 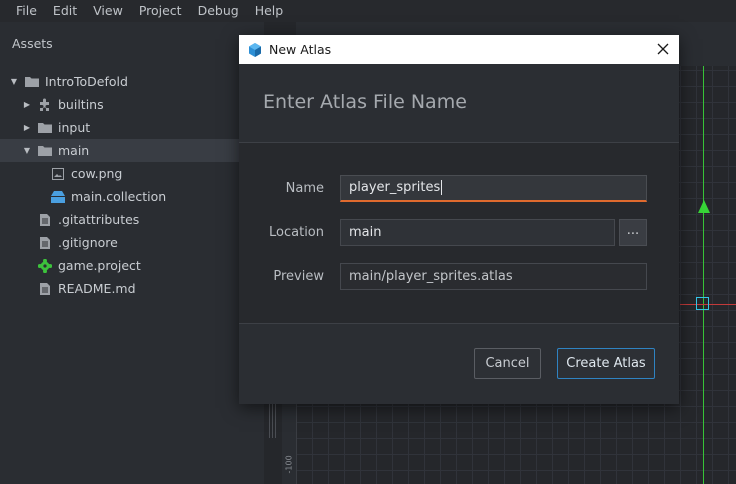 What do you see at coordinates (45, 265) in the screenshot?
I see `gear-icon` at bounding box center [45, 265].